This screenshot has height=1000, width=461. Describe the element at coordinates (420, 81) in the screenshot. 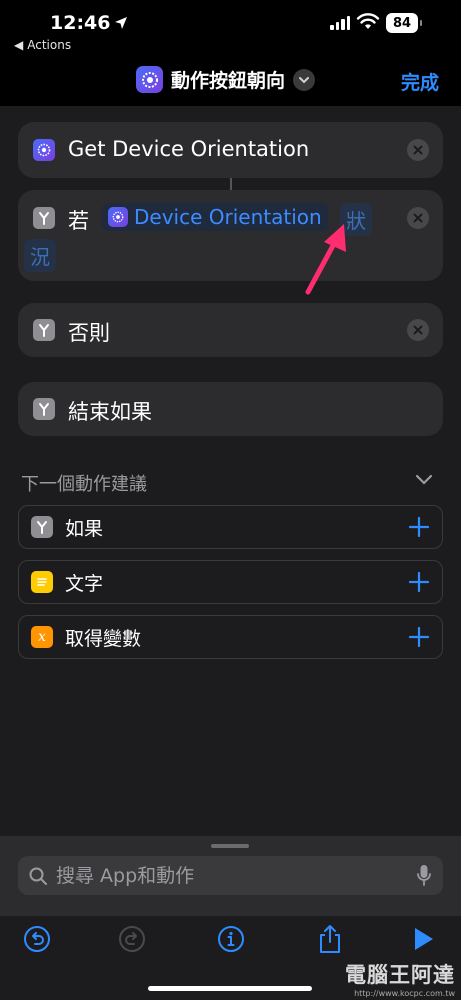

I see `done-button: 完成` at that location.